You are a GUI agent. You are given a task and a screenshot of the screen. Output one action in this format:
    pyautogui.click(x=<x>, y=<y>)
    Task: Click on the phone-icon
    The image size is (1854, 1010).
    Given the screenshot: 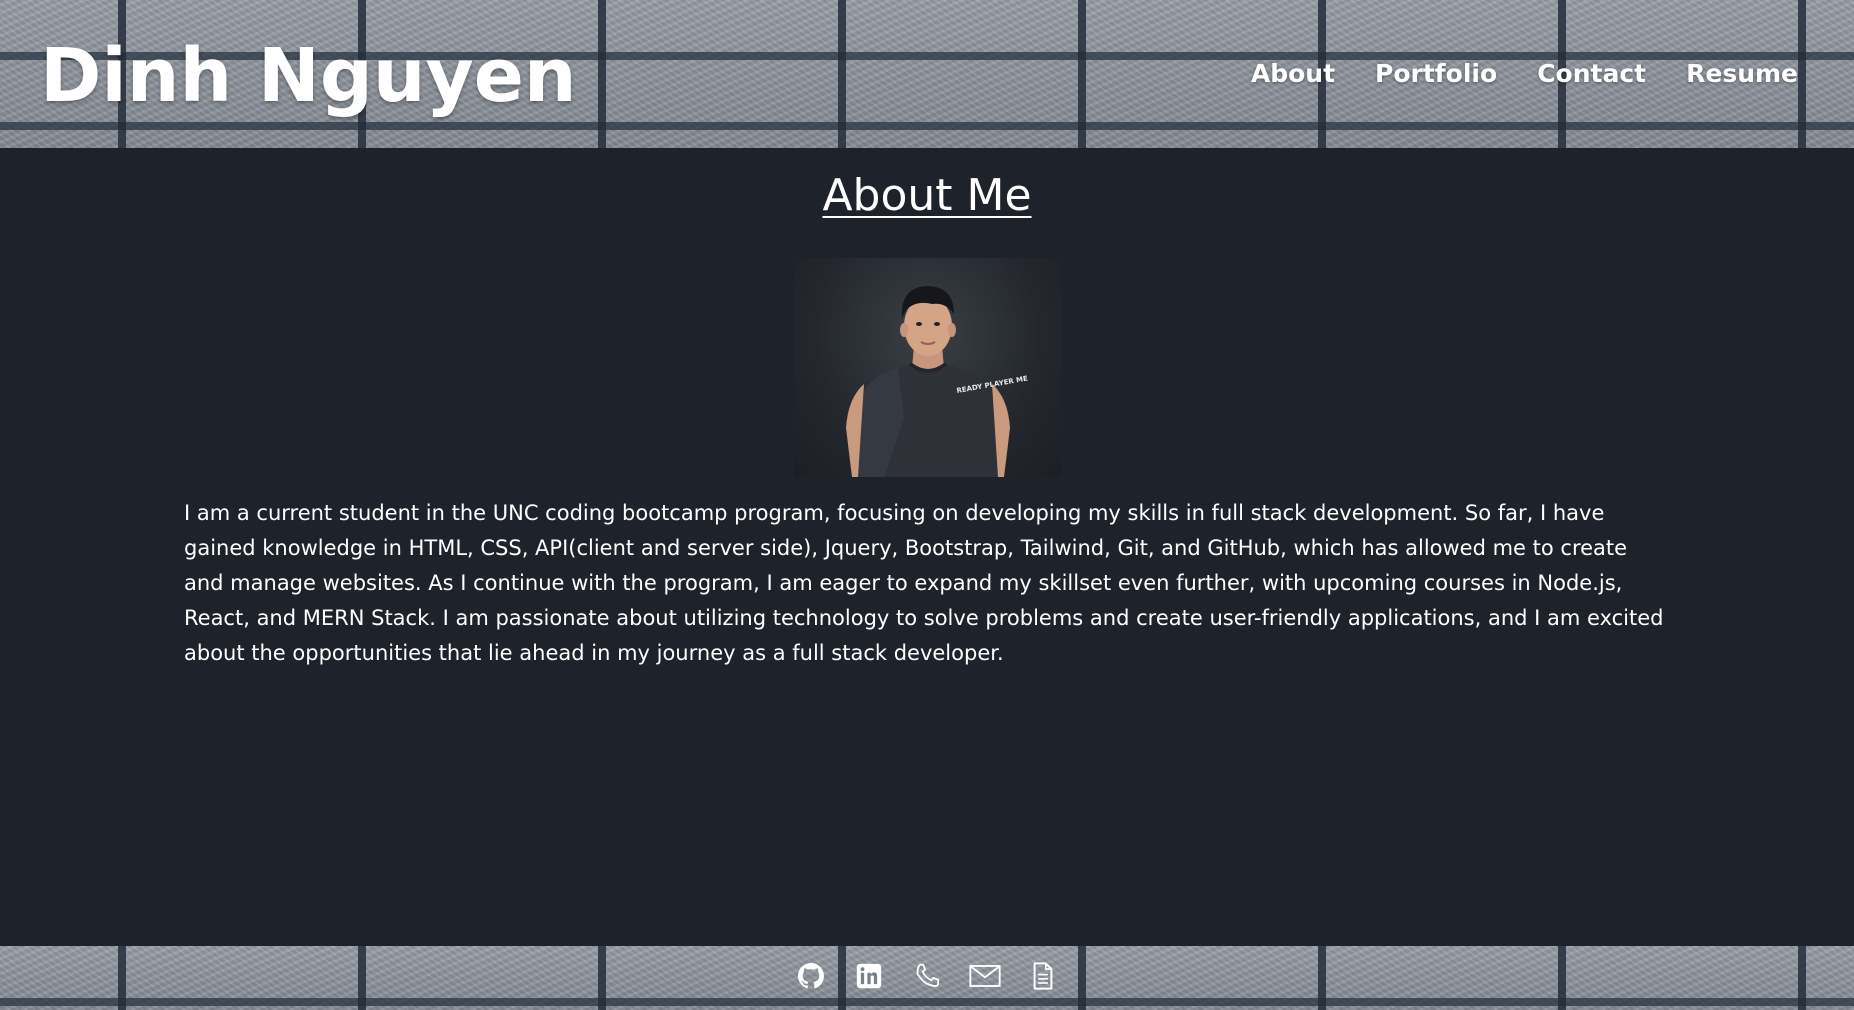 What is the action you would take?
    pyautogui.click(x=928, y=975)
    